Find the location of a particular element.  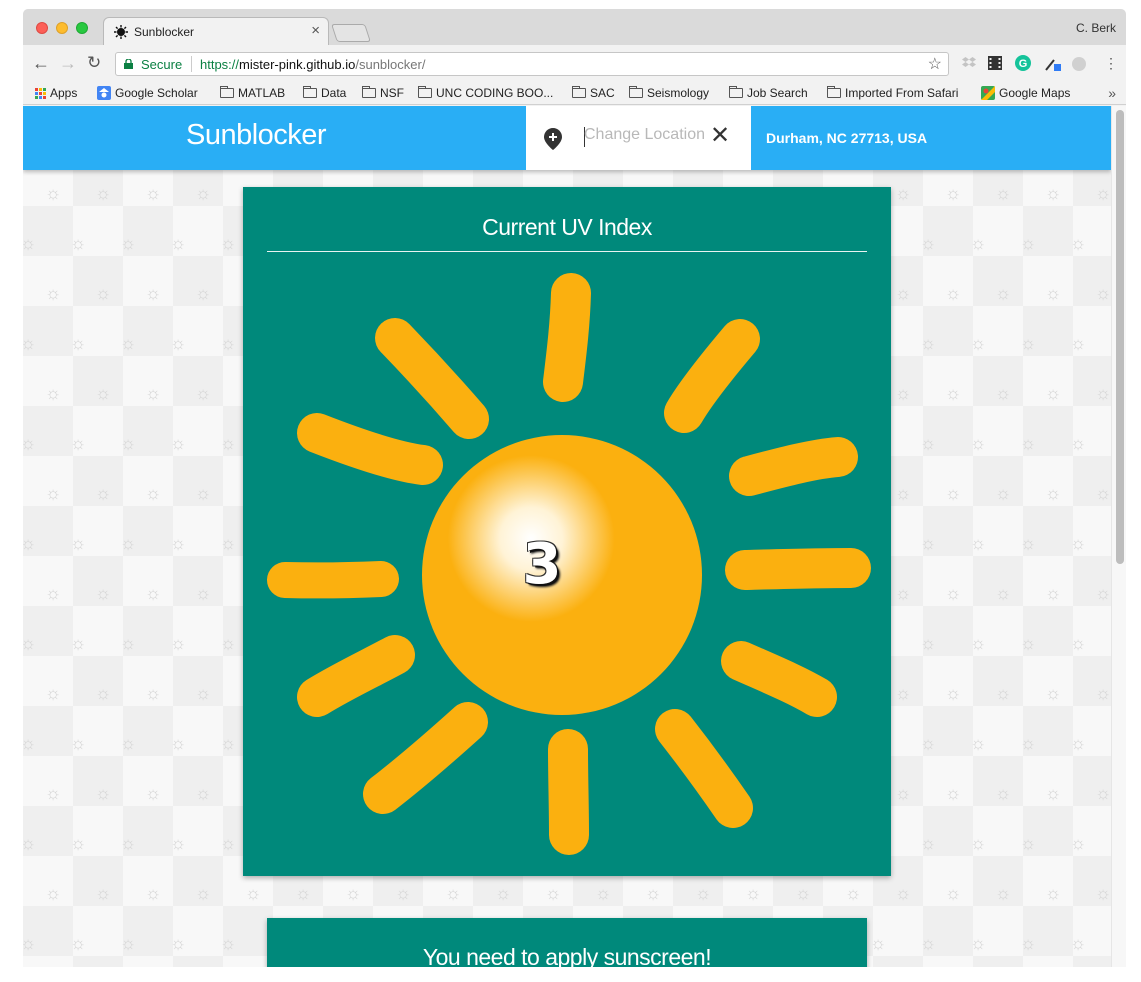

menu-kebab-icon: ⋮ is located at coordinates (1111, 63).